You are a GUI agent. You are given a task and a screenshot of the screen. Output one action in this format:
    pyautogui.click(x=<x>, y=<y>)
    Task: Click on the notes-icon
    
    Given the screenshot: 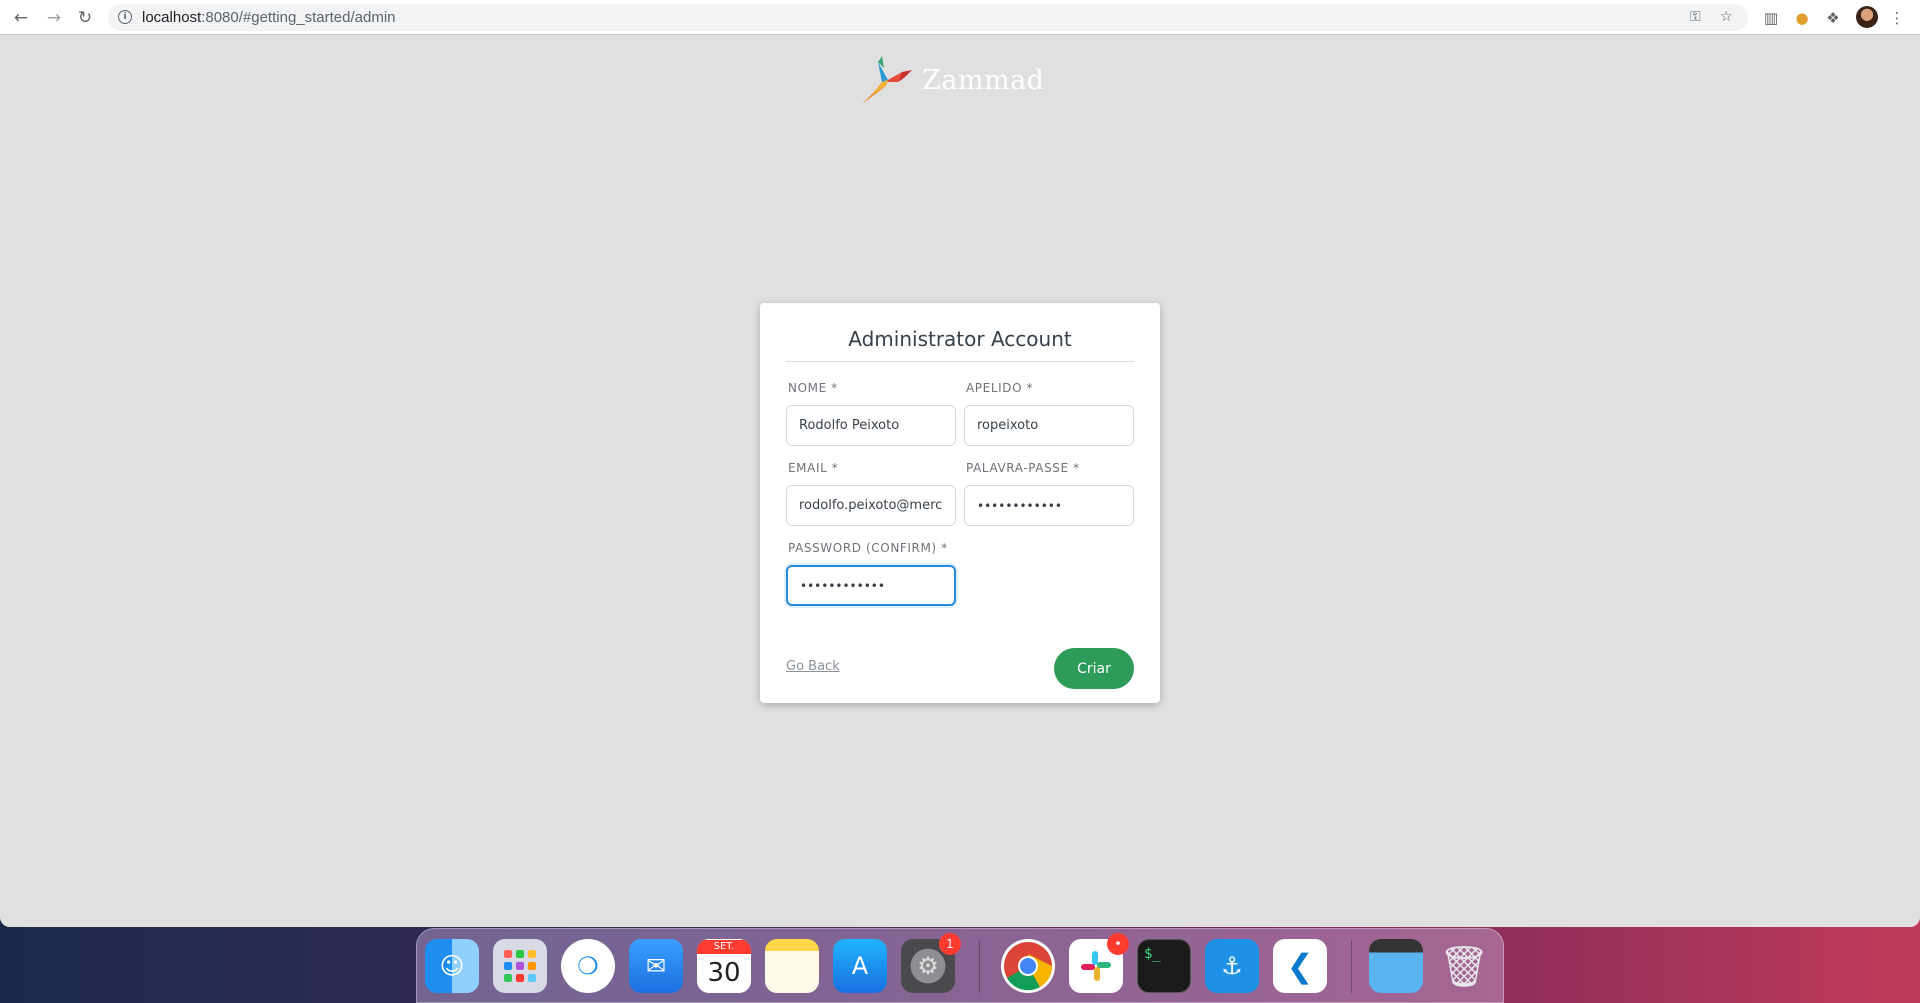 What is the action you would take?
    pyautogui.click(x=792, y=966)
    